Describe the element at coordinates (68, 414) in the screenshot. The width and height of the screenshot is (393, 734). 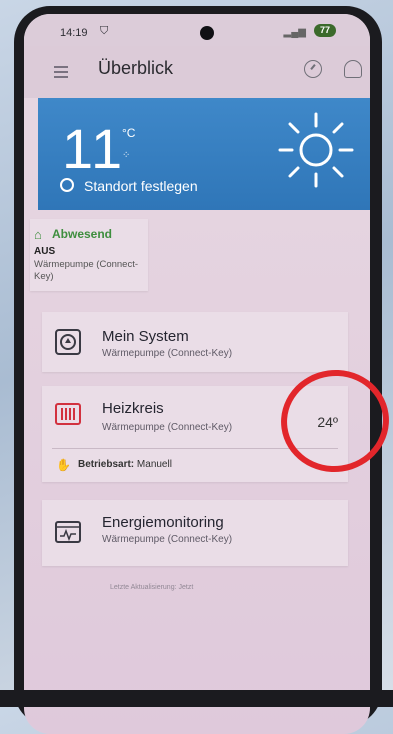
I see `radiator-icon` at that location.